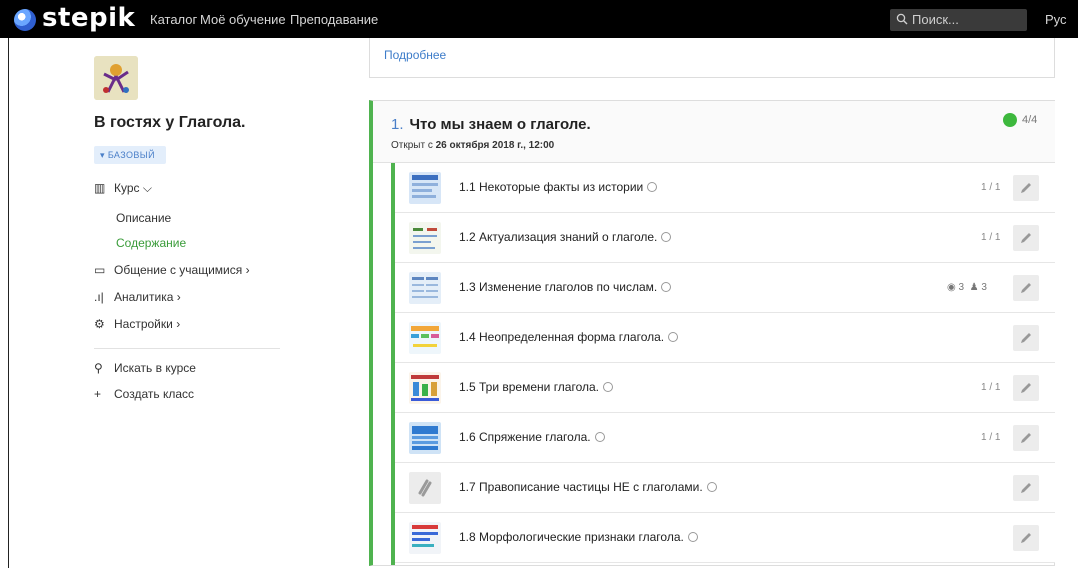 This screenshot has width=1078, height=568. I want to click on lesson-title: 1.8 Морфологические признаки глагола., so click(578, 537).